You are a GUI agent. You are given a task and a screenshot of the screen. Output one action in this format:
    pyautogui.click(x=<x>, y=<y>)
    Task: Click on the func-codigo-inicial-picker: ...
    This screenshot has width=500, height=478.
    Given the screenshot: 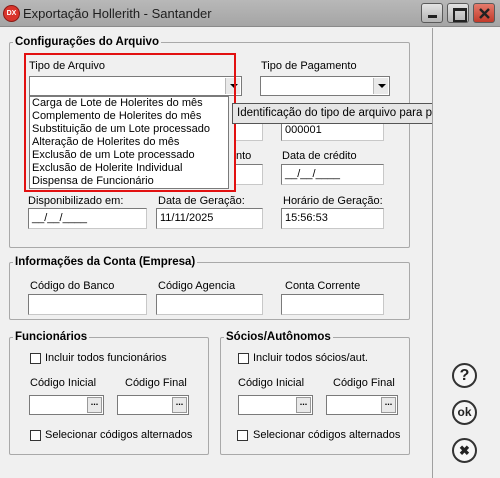 What is the action you would take?
    pyautogui.click(x=66, y=405)
    